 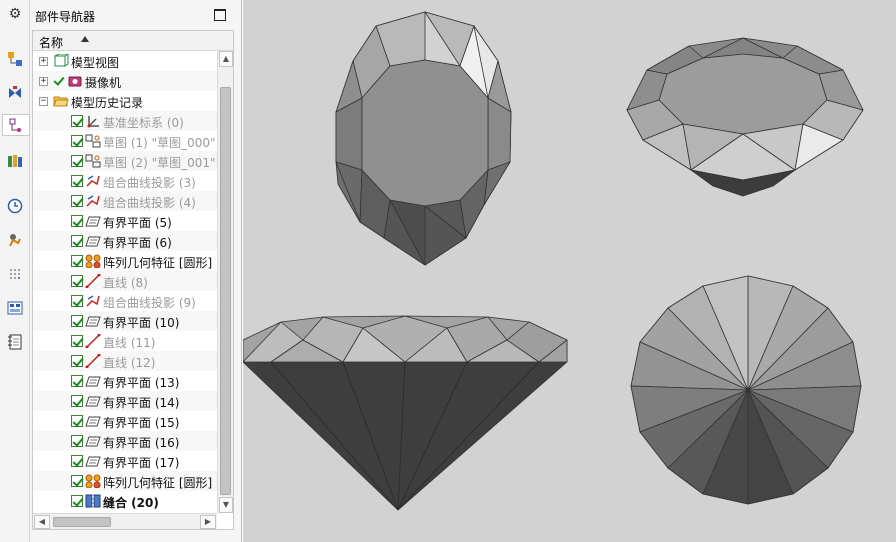 What do you see at coordinates (93, 301) in the screenshot?
I see `combined-projection-icon` at bounding box center [93, 301].